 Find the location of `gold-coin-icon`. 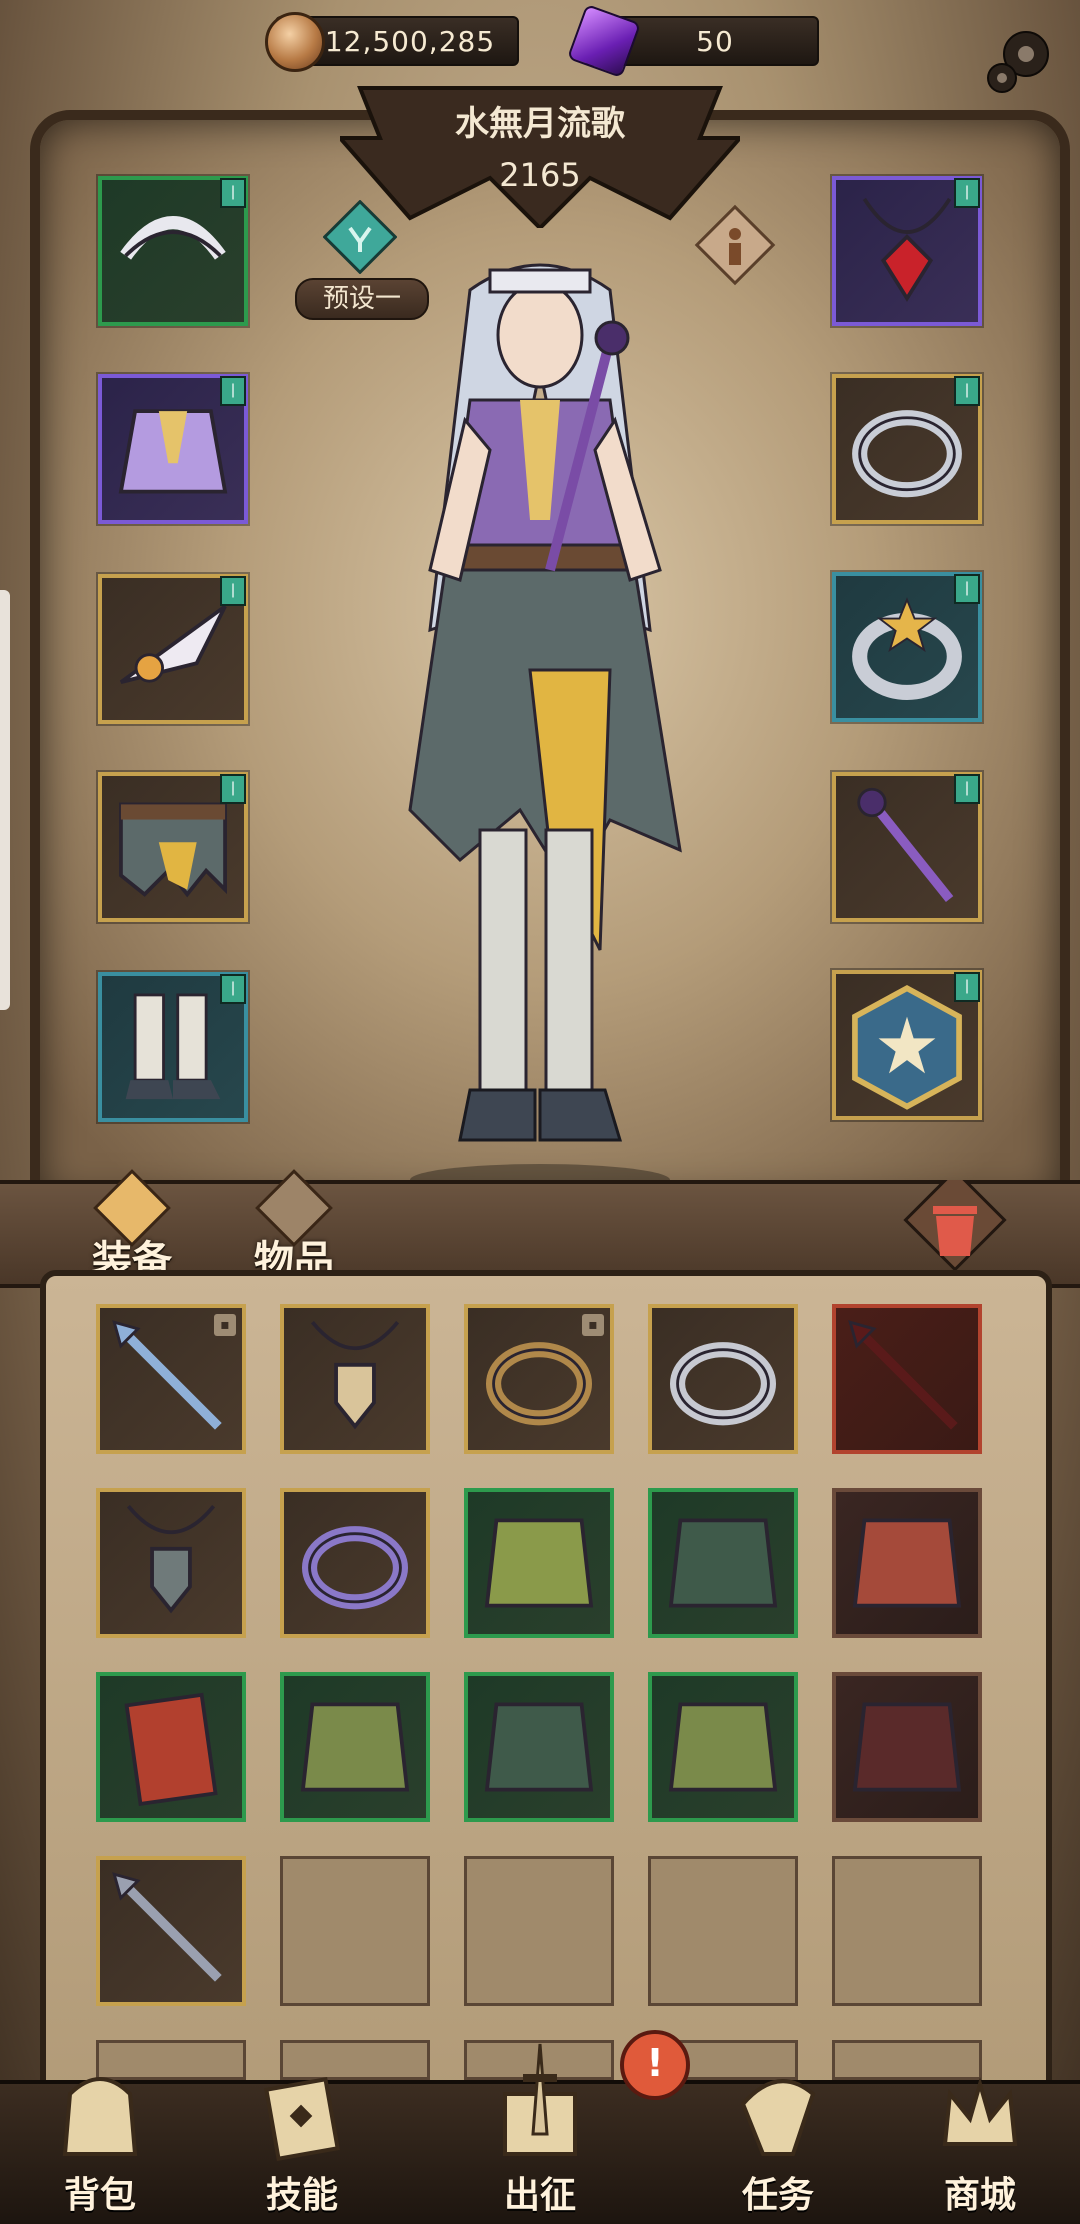

gold-coin-icon is located at coordinates (295, 42).